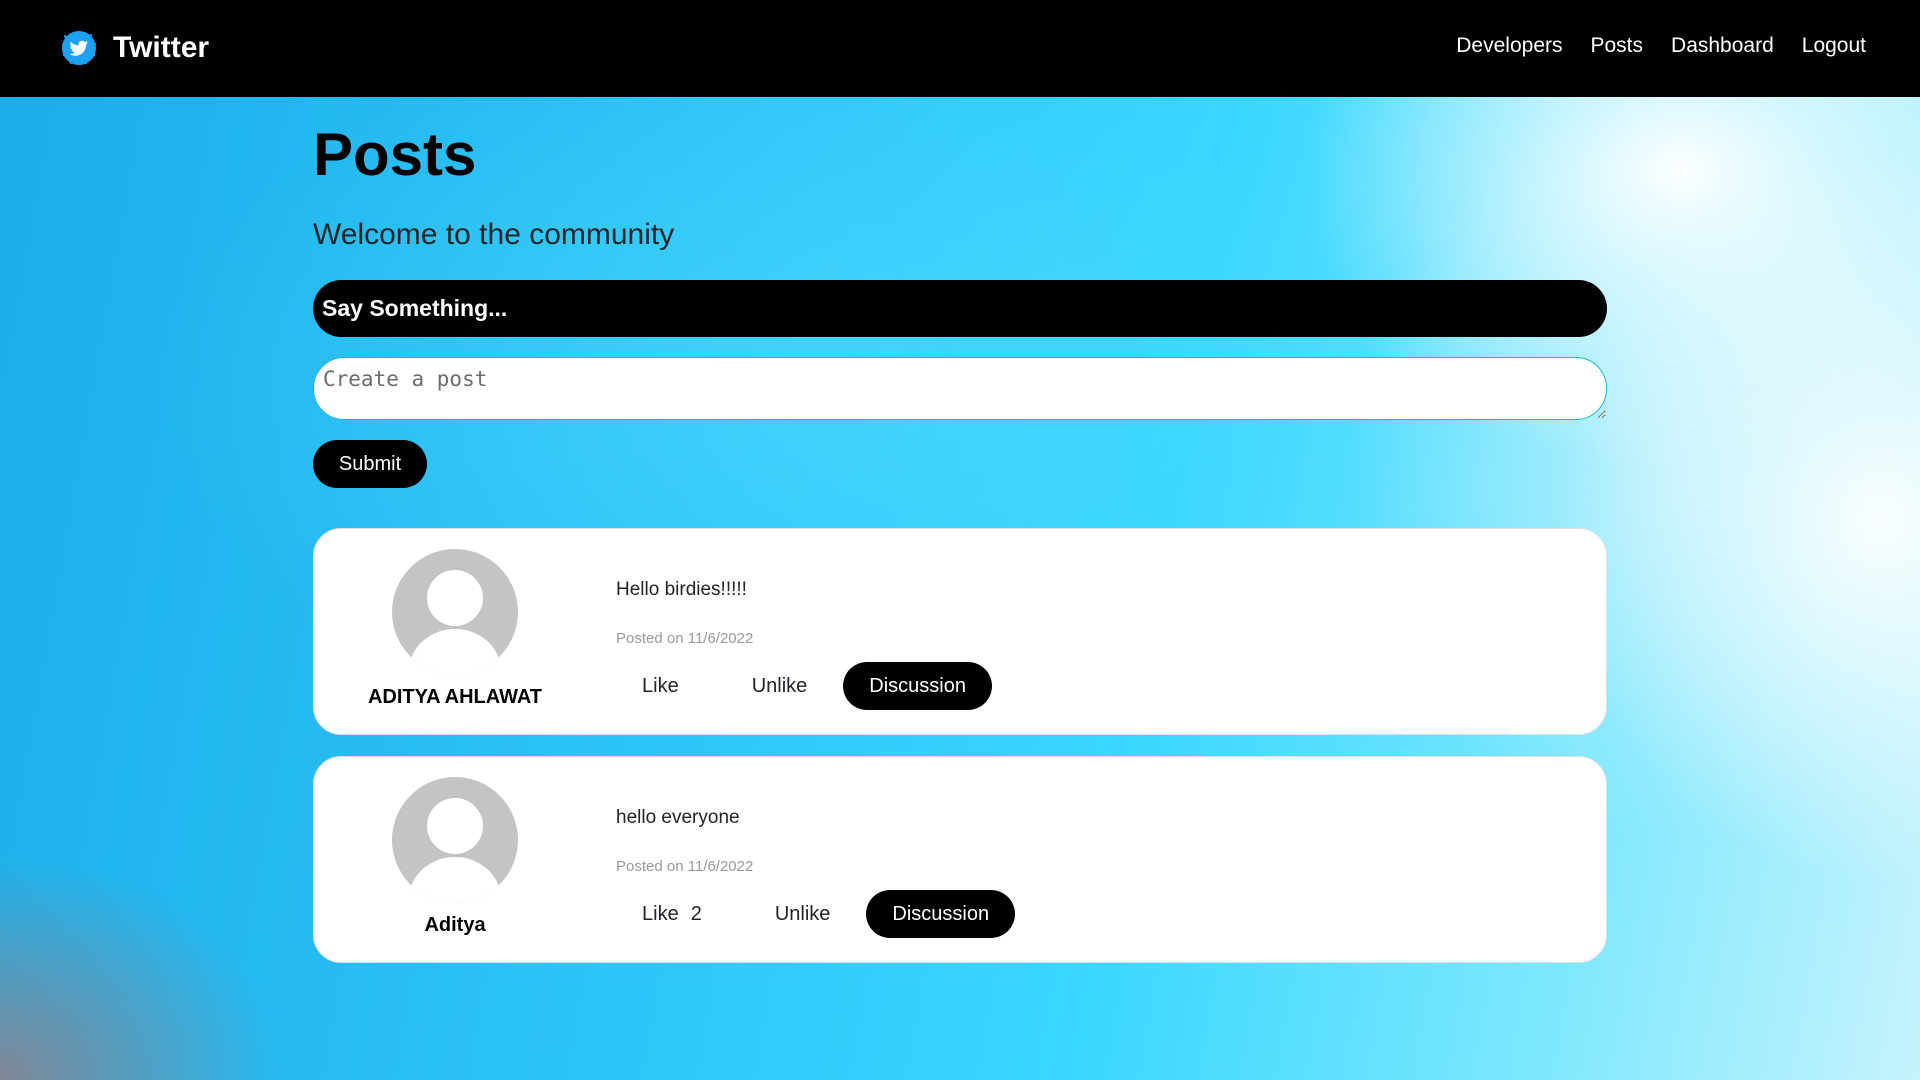 This screenshot has height=1080, width=1920. Describe the element at coordinates (161, 47) in the screenshot. I see `brand-name: Twitter` at that location.